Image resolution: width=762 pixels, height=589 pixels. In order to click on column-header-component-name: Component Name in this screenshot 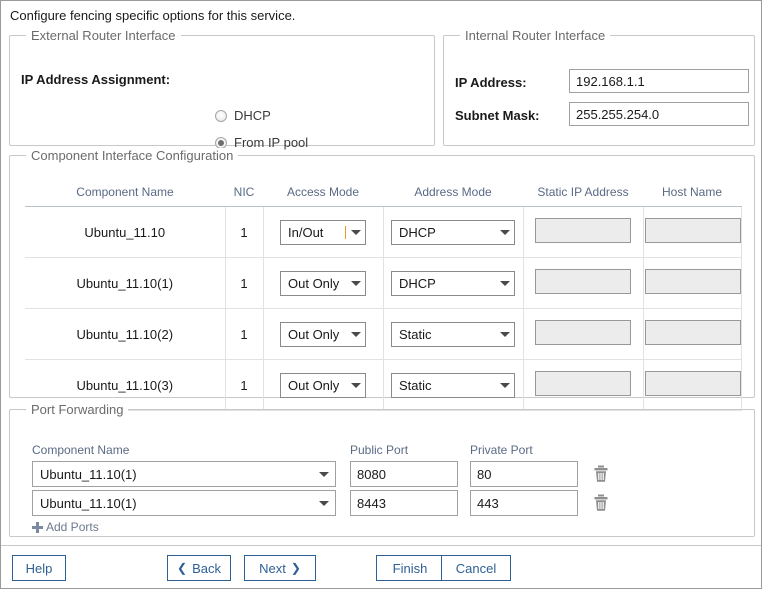, I will do `click(125, 192)`.